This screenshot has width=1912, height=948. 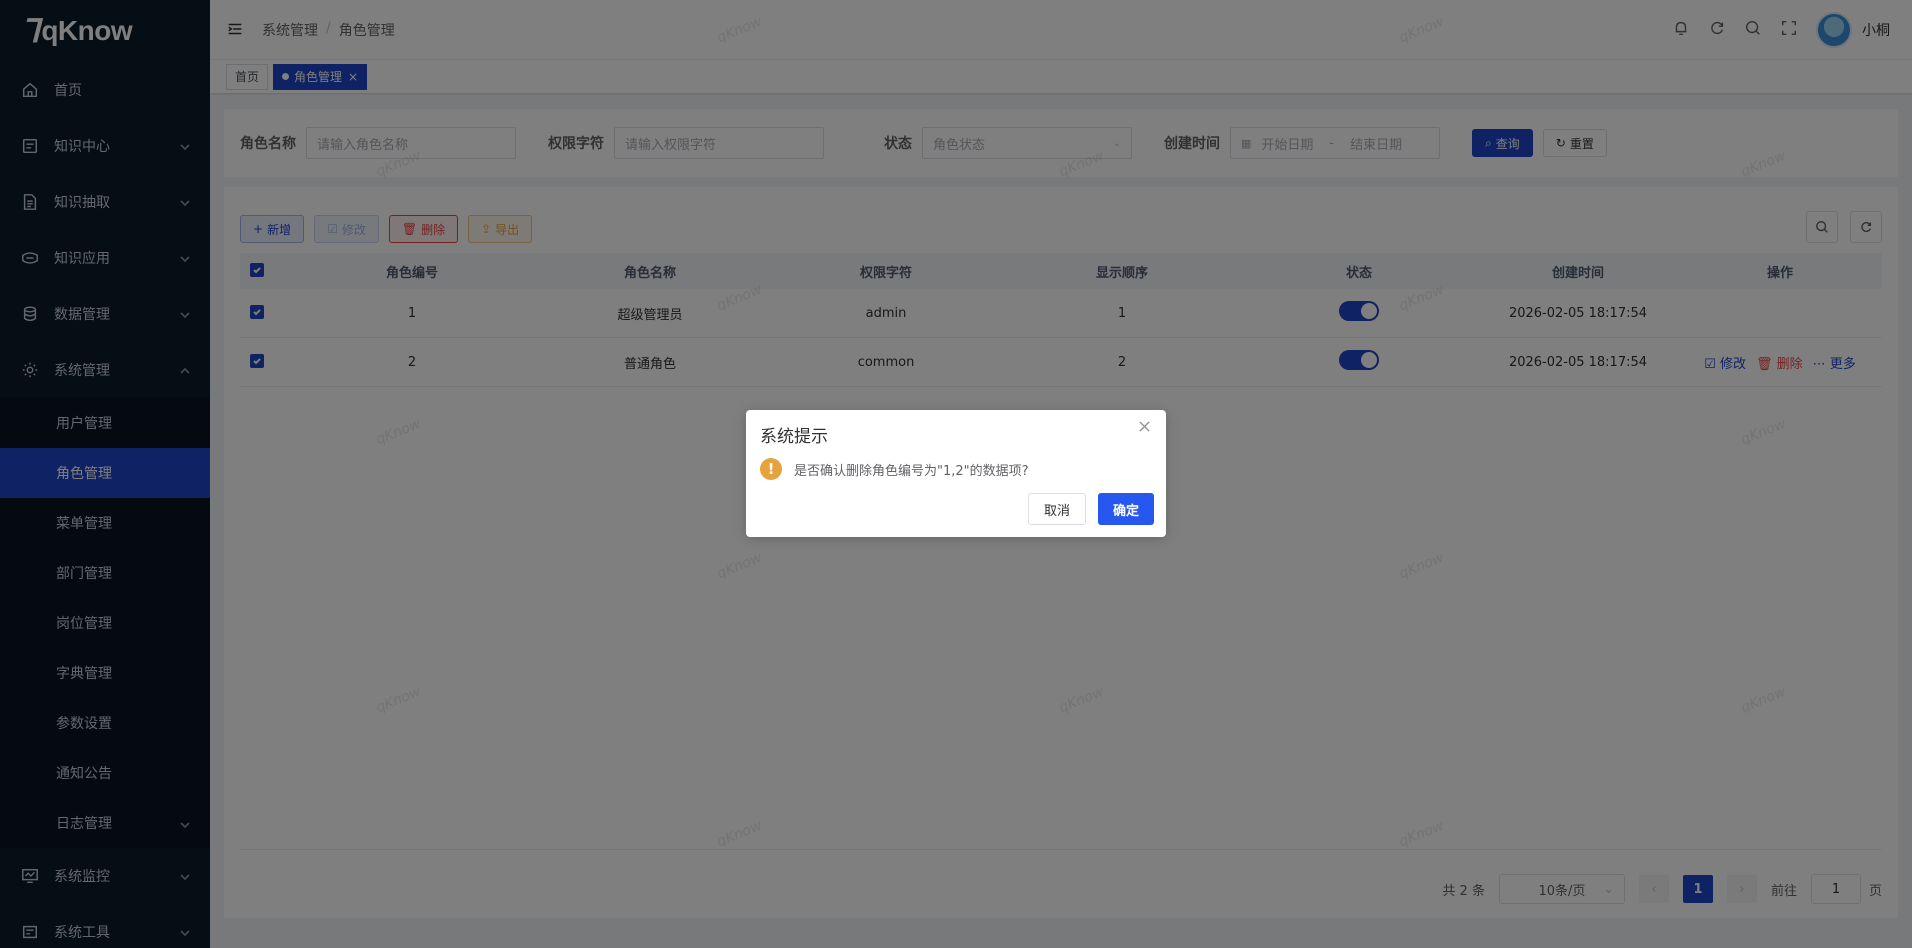 I want to click on close-icon, so click(x=1145, y=427).